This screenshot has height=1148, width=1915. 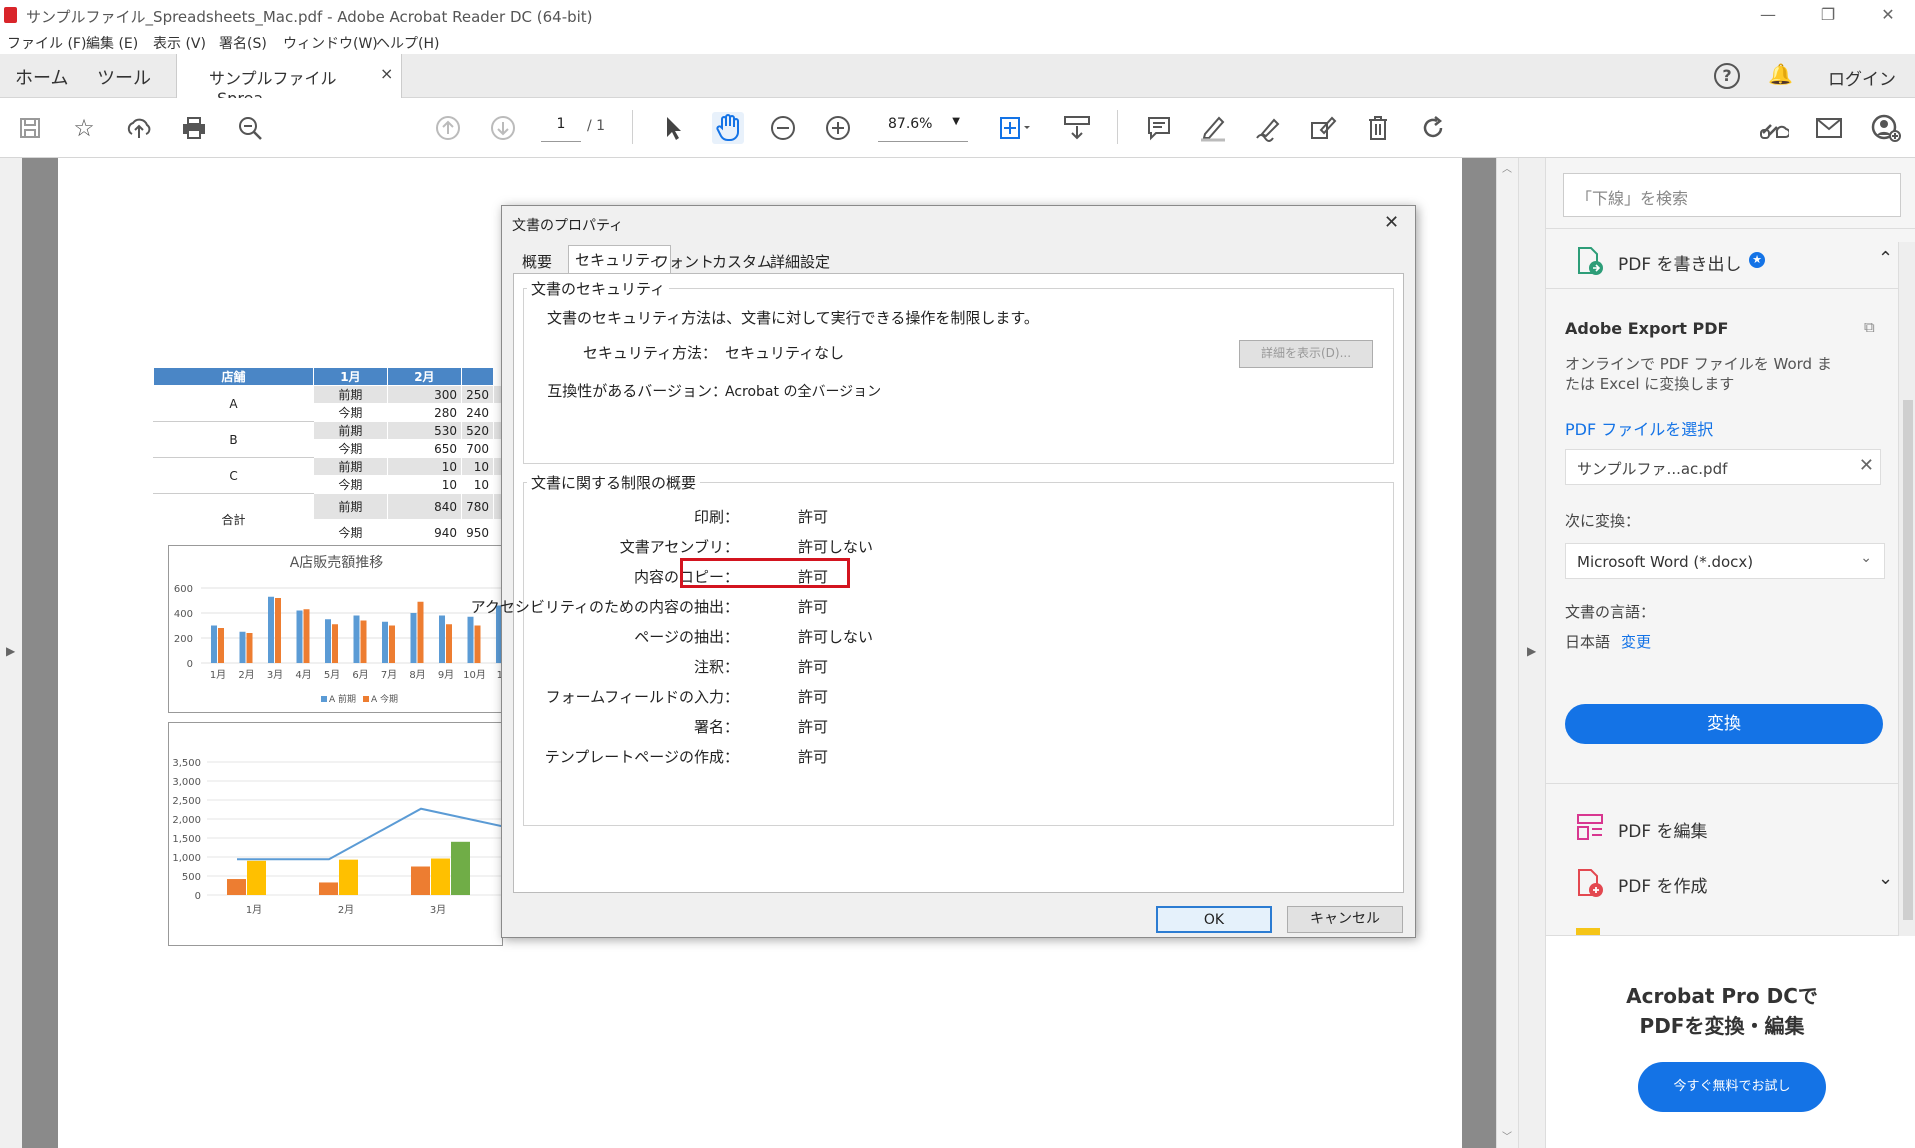 What do you see at coordinates (596, 126) in the screenshot?
I see `page-total: / 1` at bounding box center [596, 126].